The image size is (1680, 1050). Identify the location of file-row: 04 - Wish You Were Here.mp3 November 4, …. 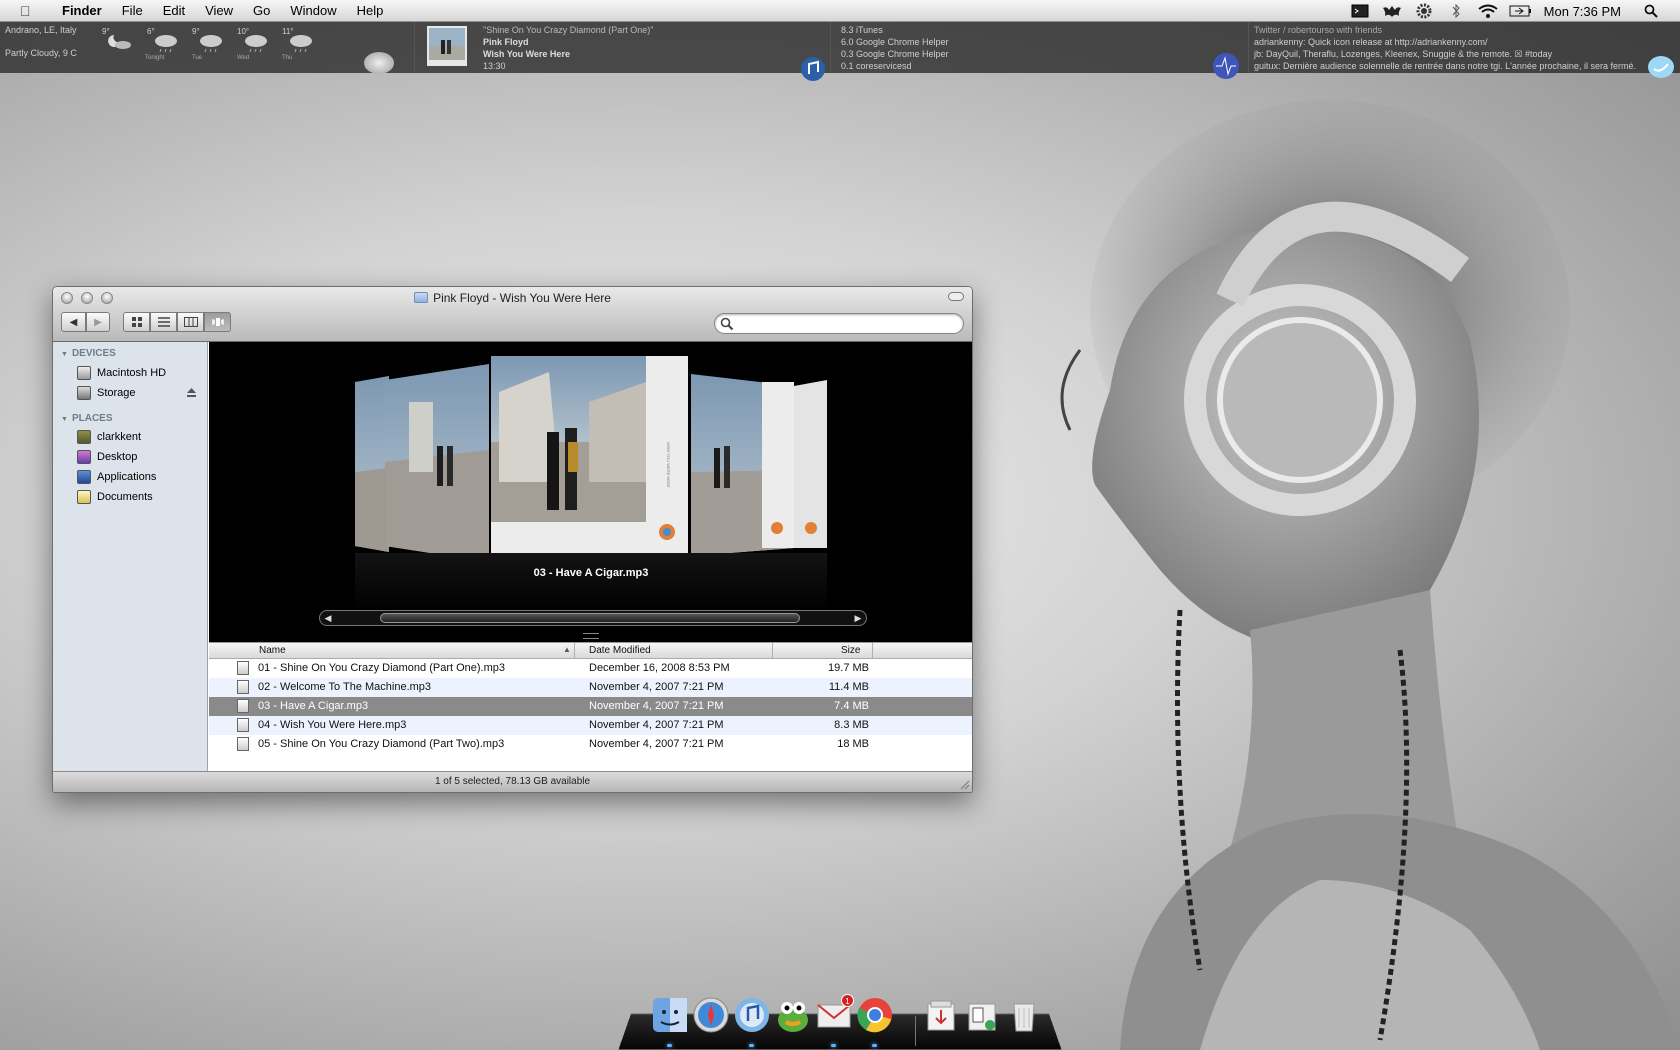
(590, 725).